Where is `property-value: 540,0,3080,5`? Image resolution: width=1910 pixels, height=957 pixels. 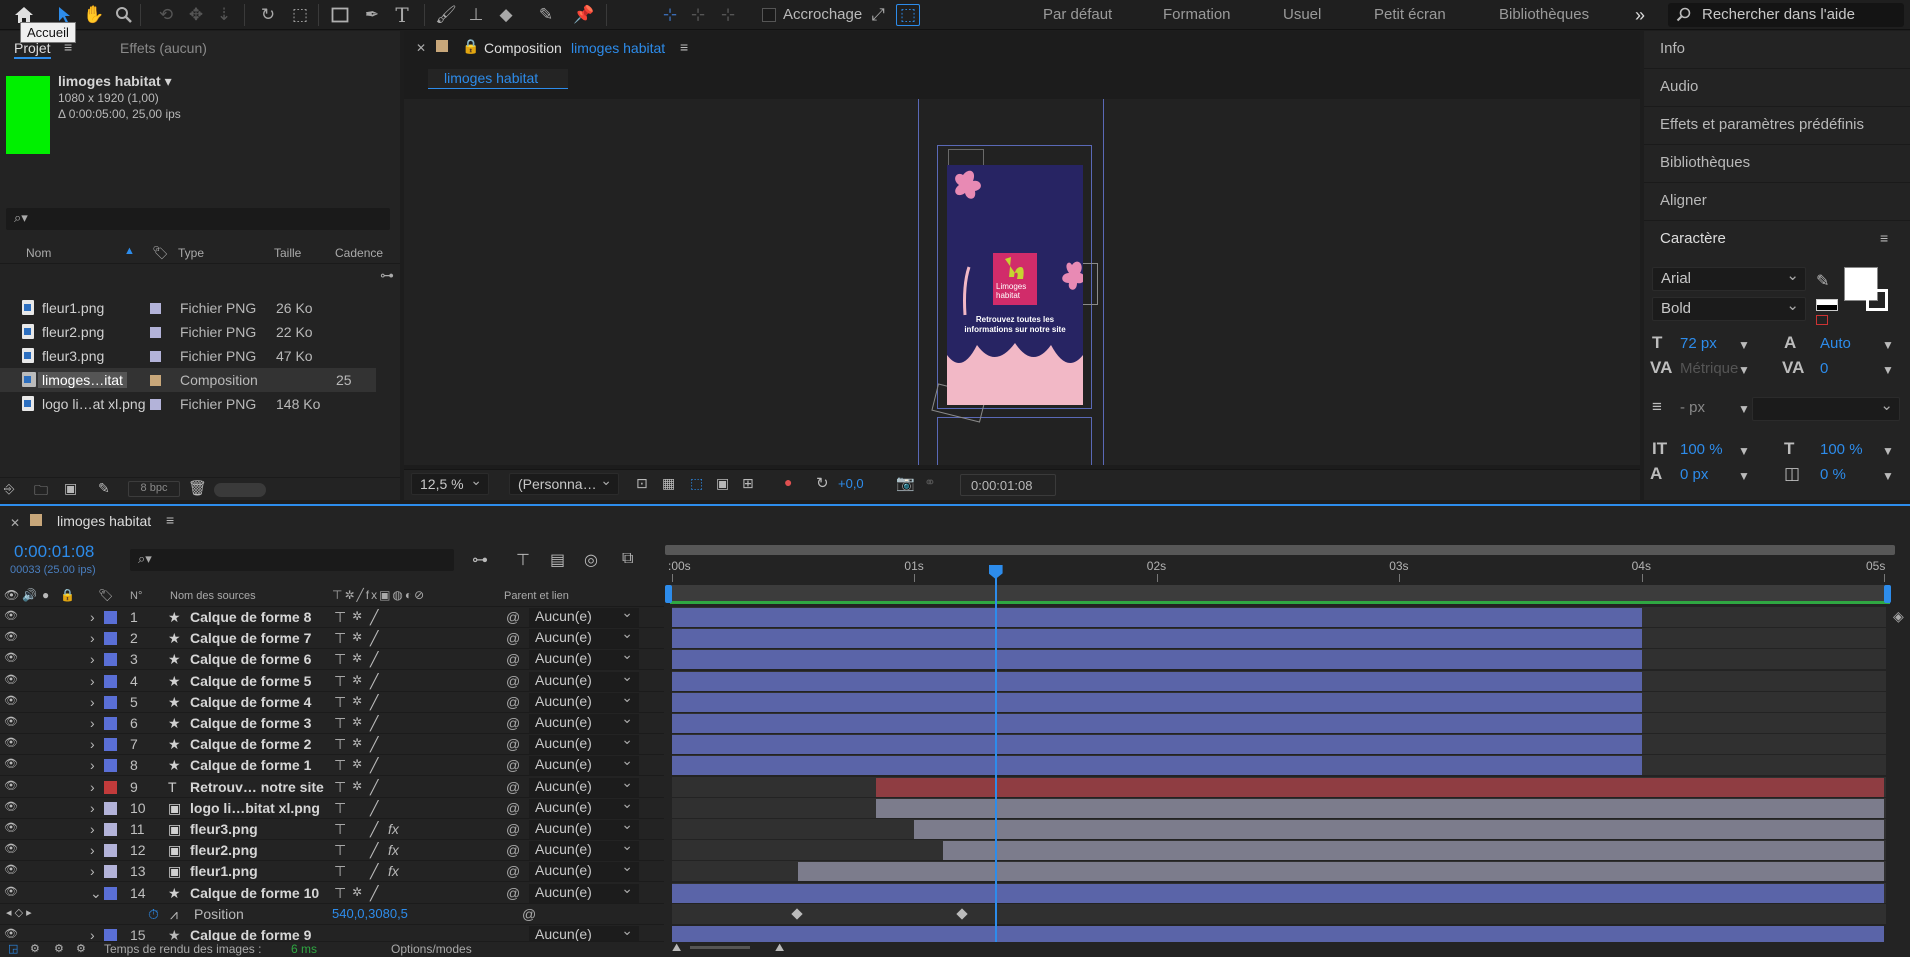 property-value: 540,0,3080,5 is located at coordinates (370, 913).